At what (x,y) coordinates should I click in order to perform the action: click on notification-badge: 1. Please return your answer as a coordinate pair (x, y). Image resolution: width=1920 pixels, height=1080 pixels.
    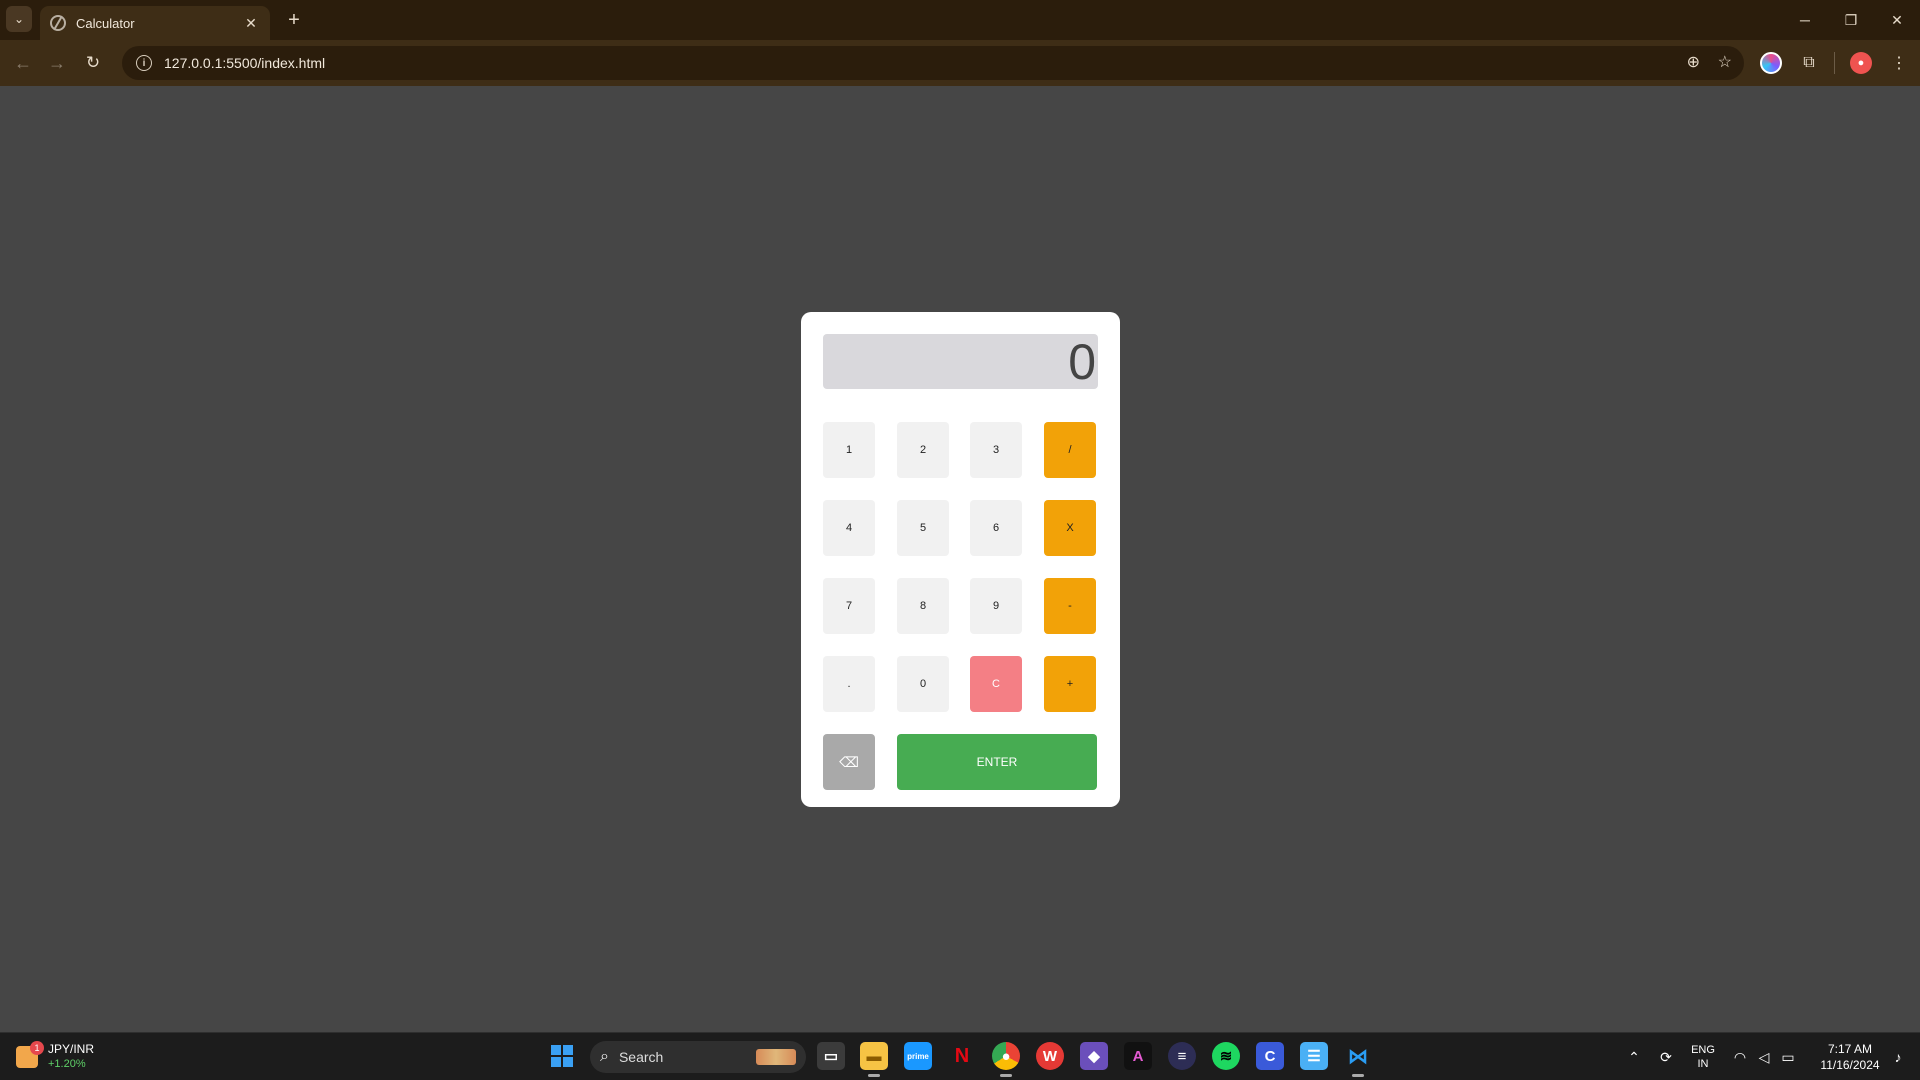
    Looking at the image, I should click on (37, 1048).